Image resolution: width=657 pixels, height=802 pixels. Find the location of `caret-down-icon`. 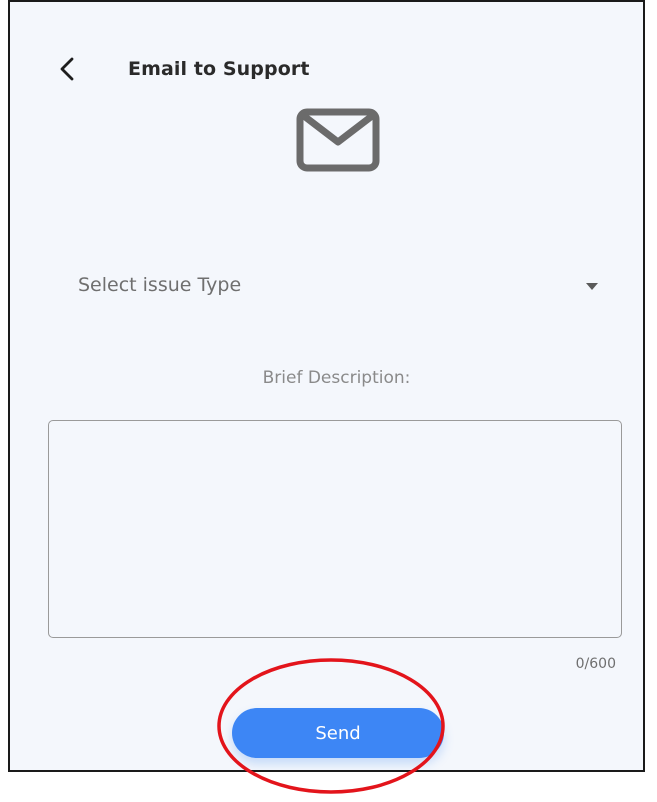

caret-down-icon is located at coordinates (592, 286).